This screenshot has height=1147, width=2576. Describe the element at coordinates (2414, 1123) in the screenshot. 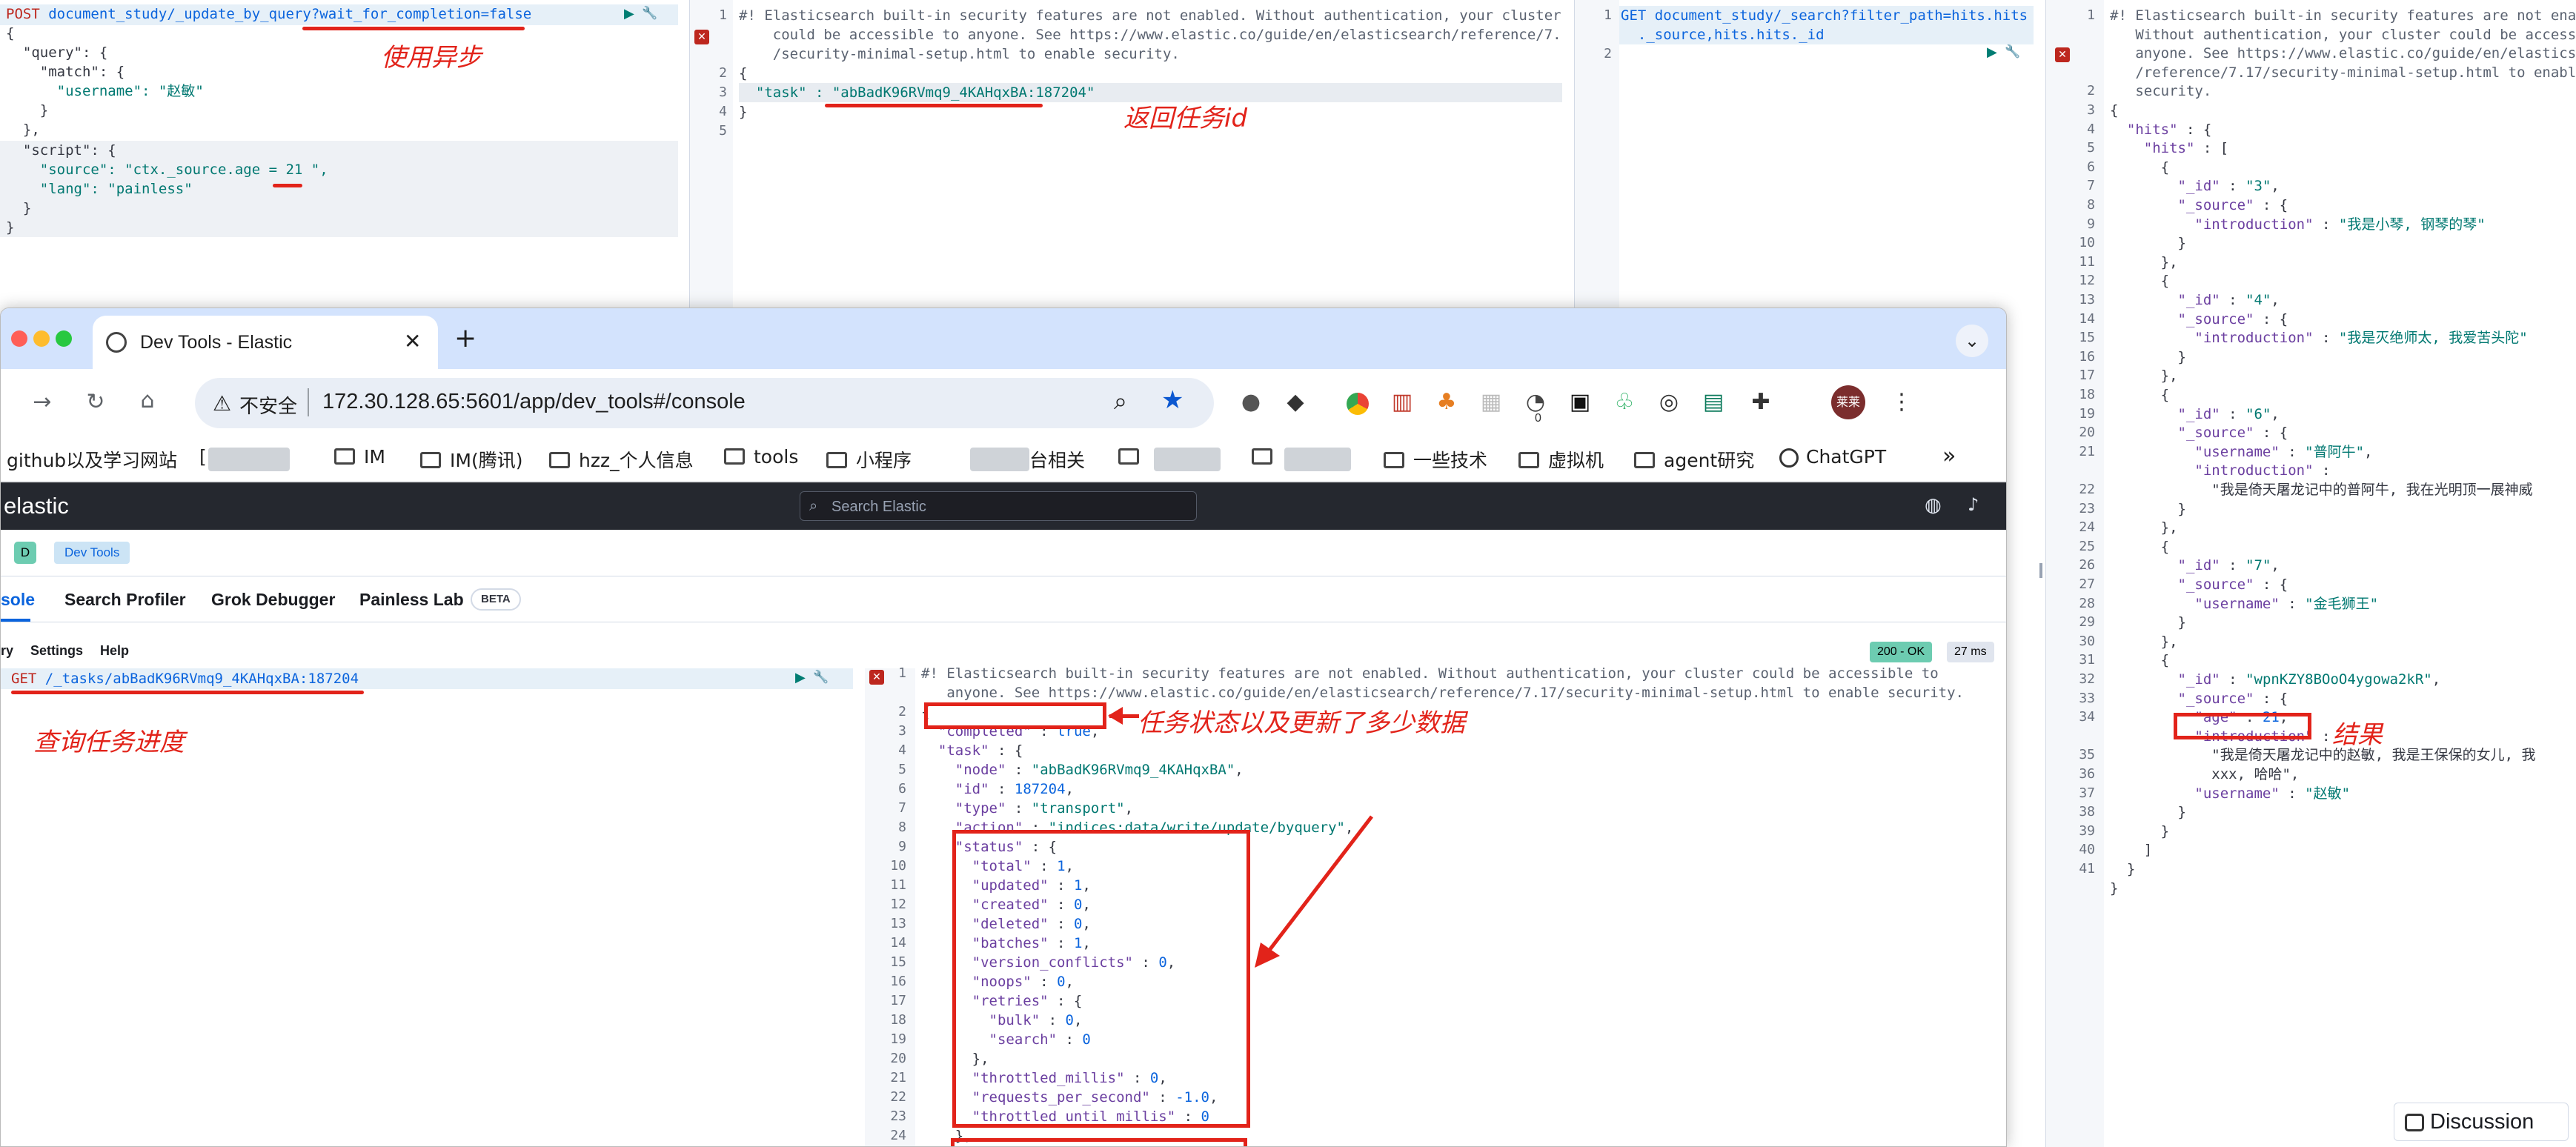

I see `chat-bubble-icon` at that location.